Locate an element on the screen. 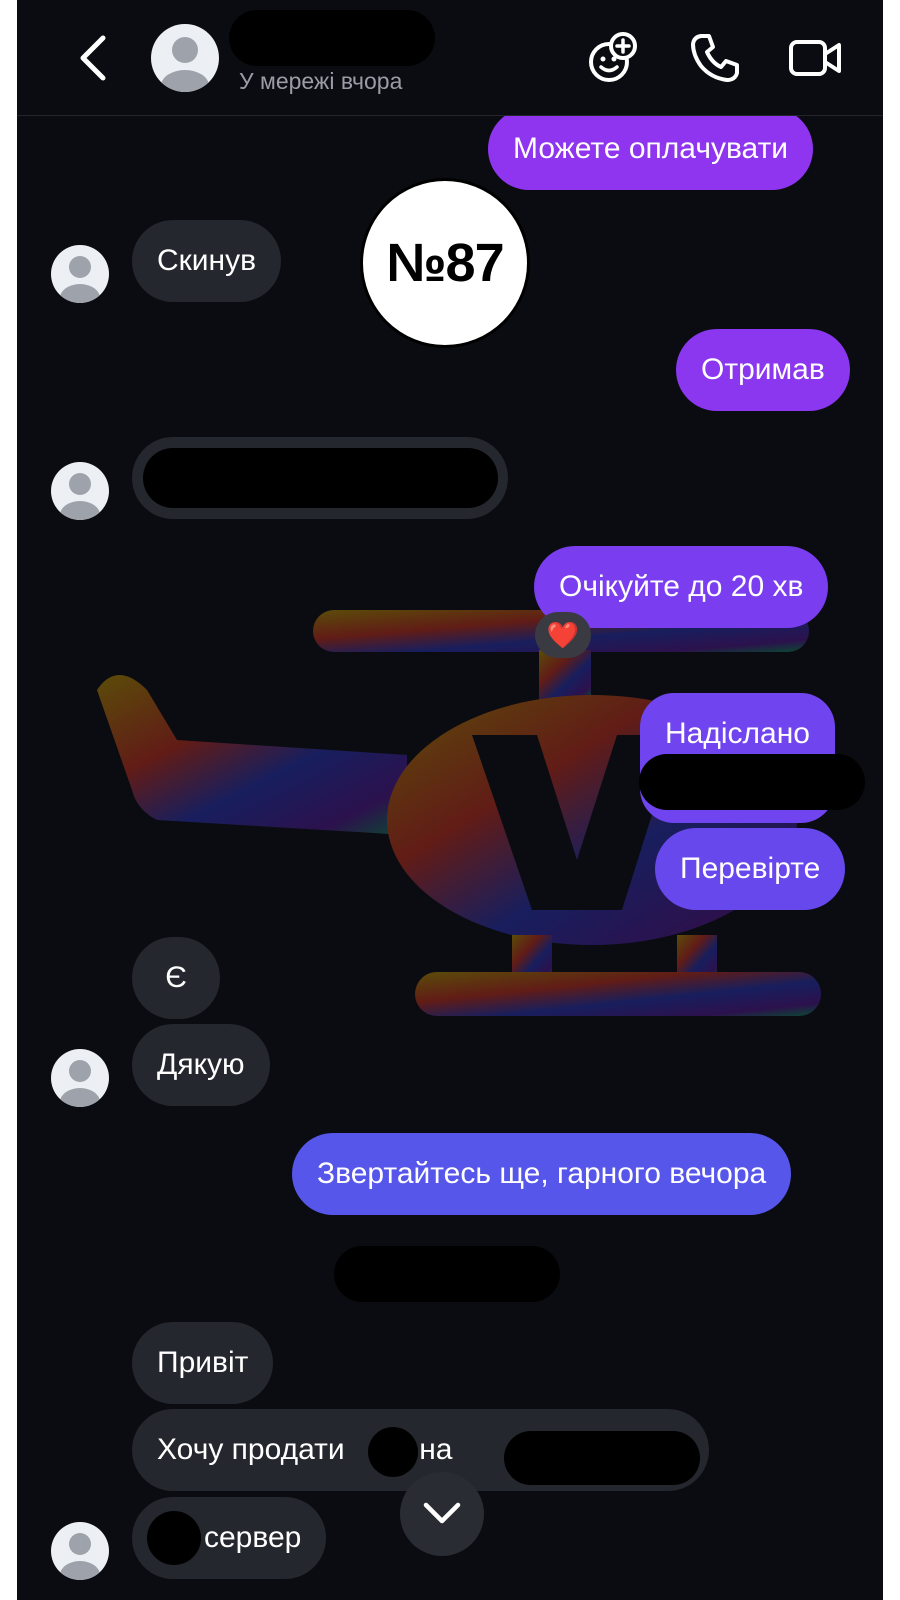 This screenshot has width=900, height=1600. back-button is located at coordinates (94, 58).